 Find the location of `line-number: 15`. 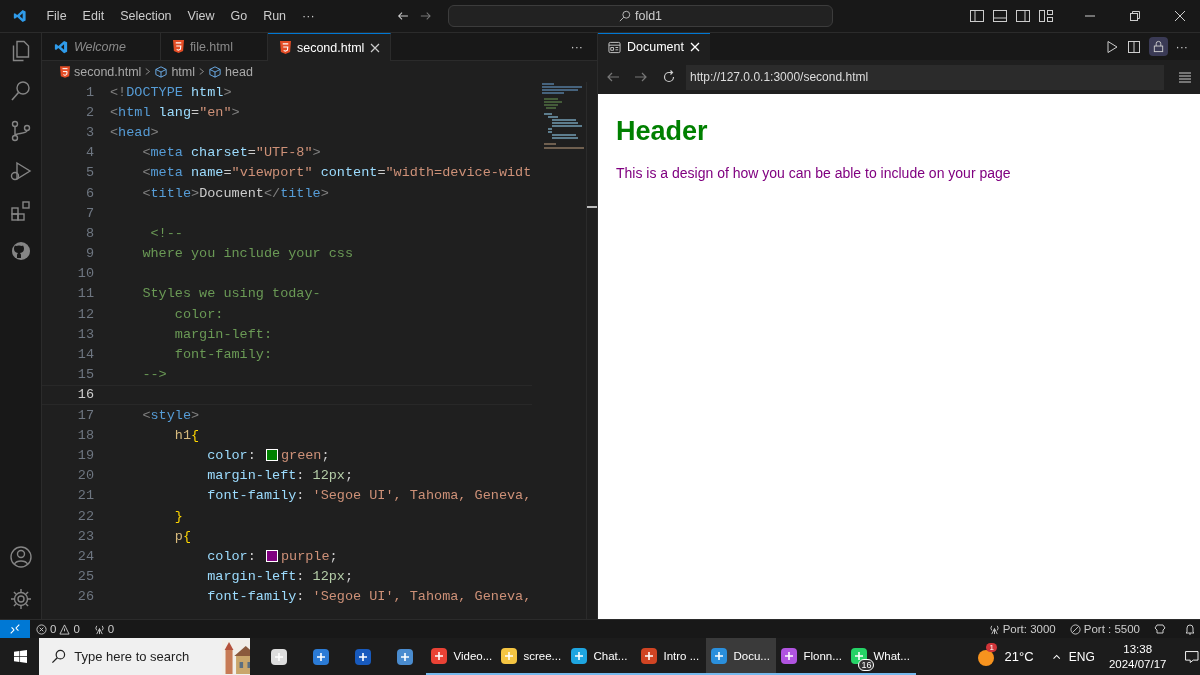

line-number: 15 is located at coordinates (85, 375).